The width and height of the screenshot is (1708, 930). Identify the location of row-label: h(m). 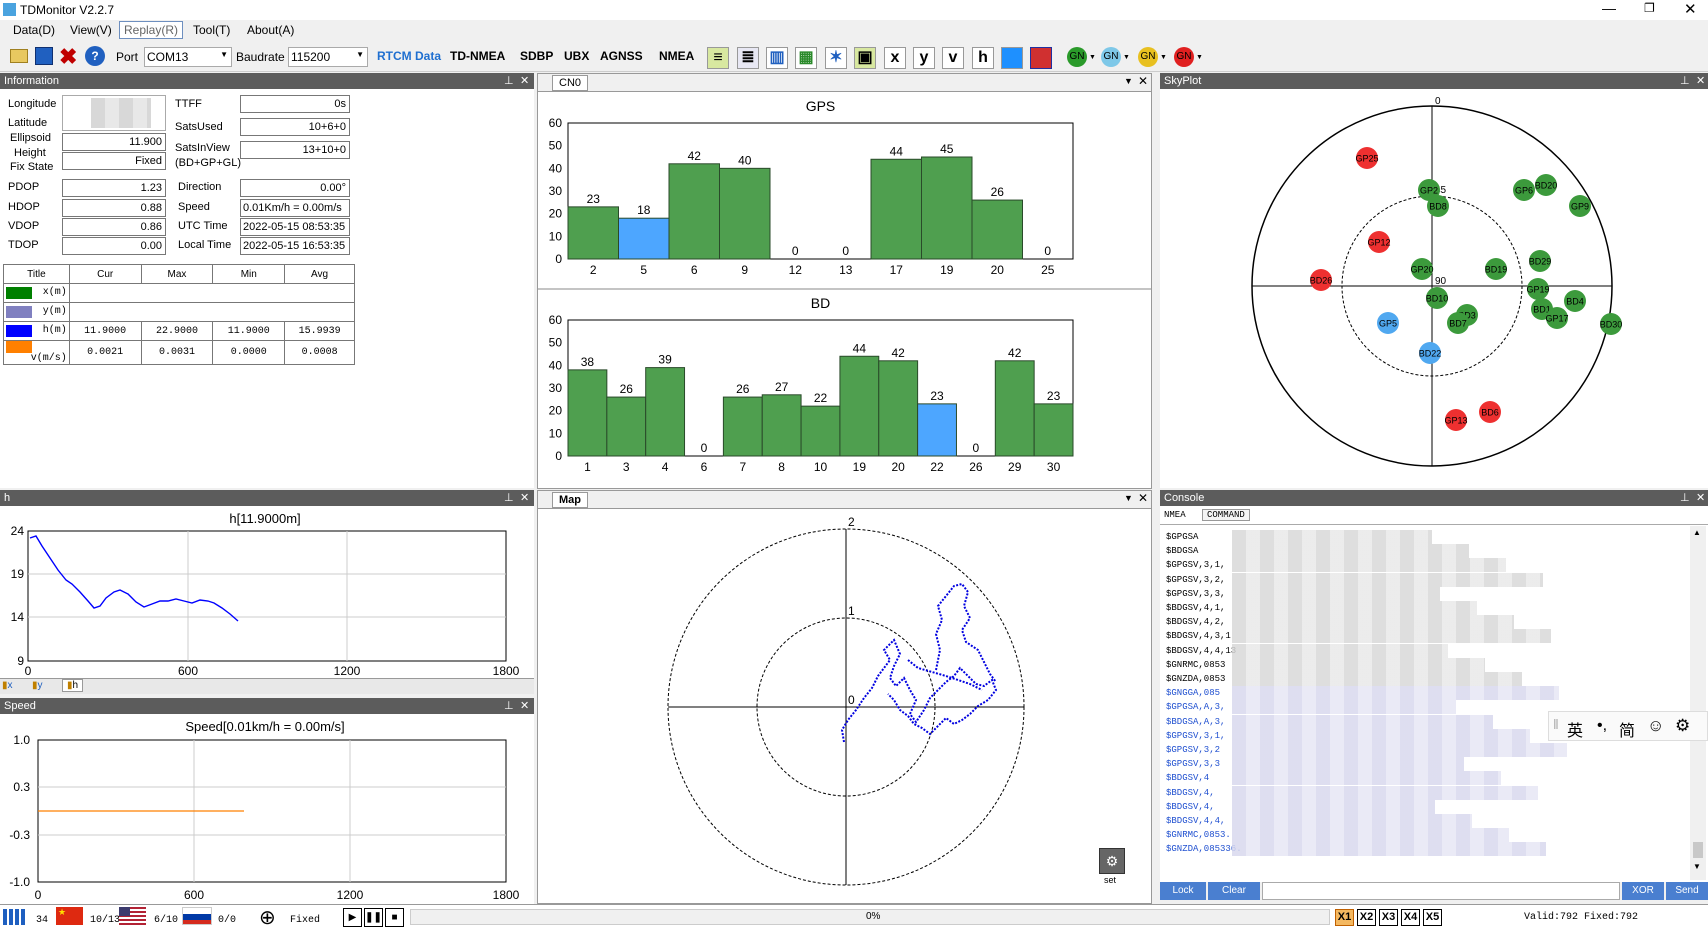
(54, 330).